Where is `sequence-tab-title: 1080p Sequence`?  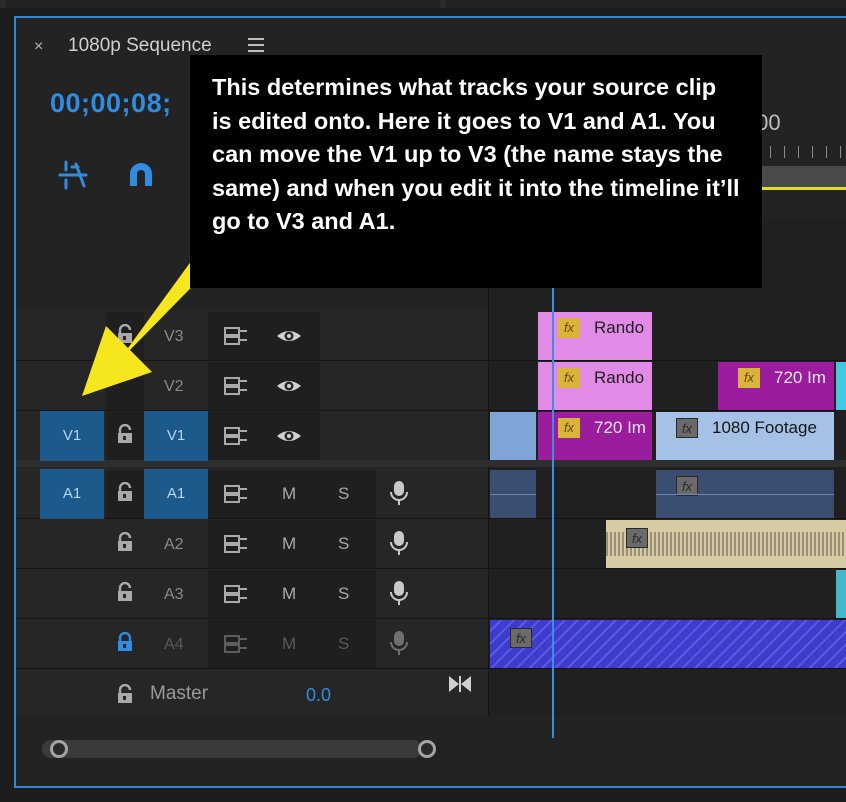
sequence-tab-title: 1080p Sequence is located at coordinates (140, 46).